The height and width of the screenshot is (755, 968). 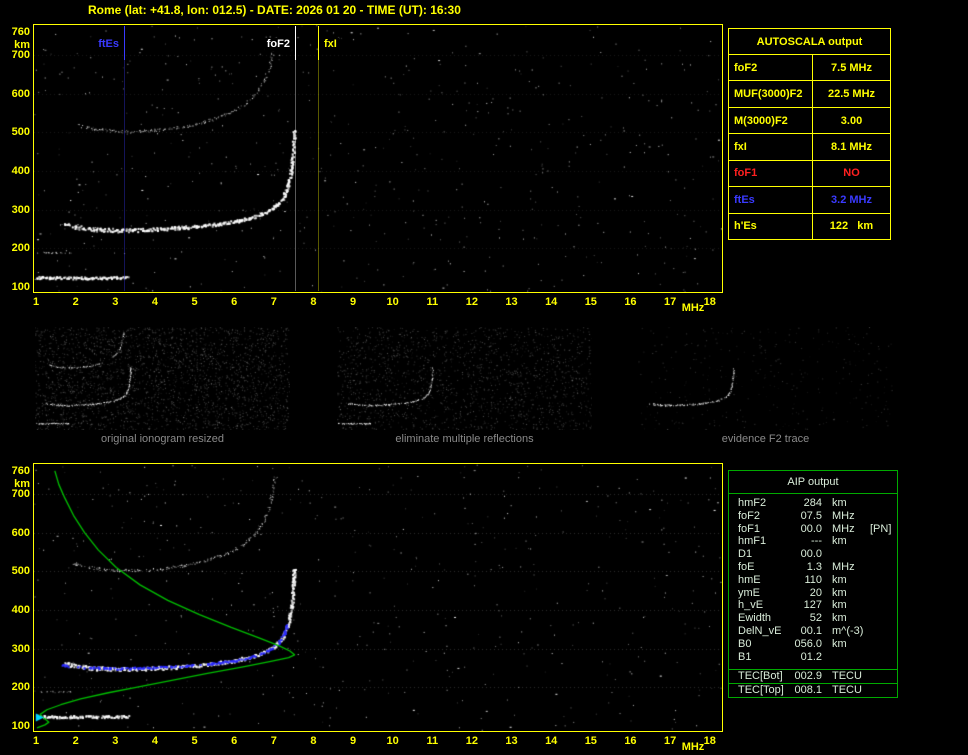 I want to click on aip-row-label: D1, so click(x=745, y=554).